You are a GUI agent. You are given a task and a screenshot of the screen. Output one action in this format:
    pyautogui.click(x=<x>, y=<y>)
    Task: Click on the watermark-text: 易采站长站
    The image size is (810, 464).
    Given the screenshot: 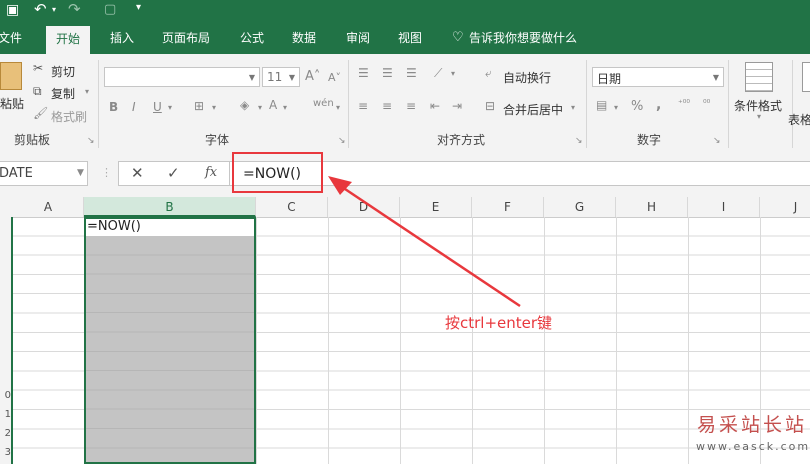 What is the action you would take?
    pyautogui.click(x=752, y=425)
    